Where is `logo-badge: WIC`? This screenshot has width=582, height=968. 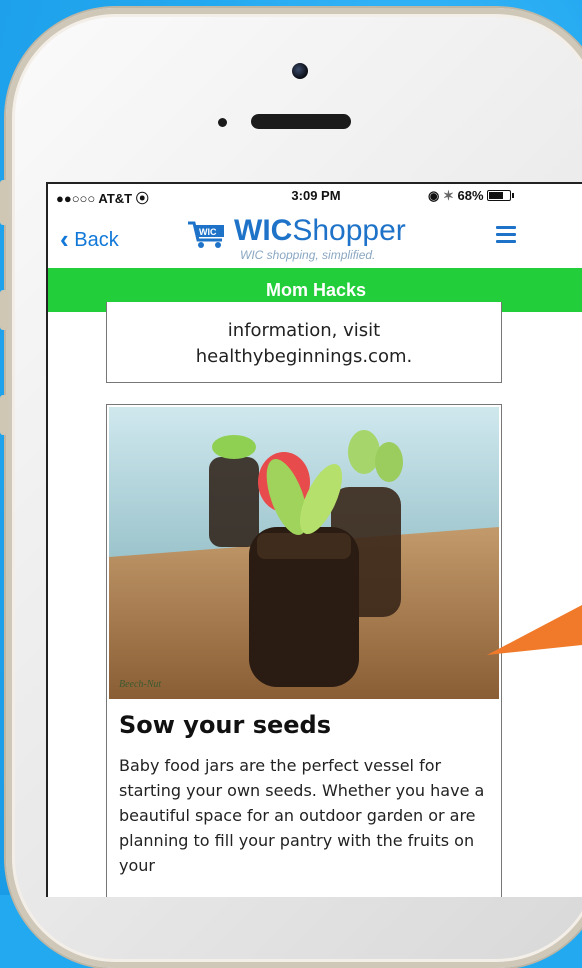
logo-badge: WIC is located at coordinates (208, 232).